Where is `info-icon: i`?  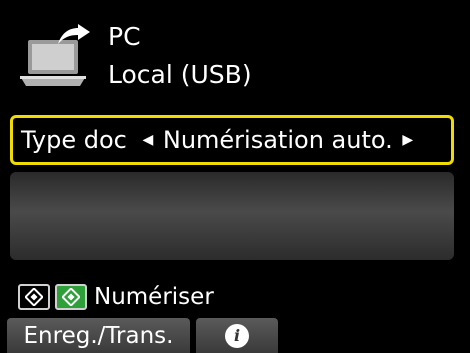
info-icon: i is located at coordinates (237, 335).